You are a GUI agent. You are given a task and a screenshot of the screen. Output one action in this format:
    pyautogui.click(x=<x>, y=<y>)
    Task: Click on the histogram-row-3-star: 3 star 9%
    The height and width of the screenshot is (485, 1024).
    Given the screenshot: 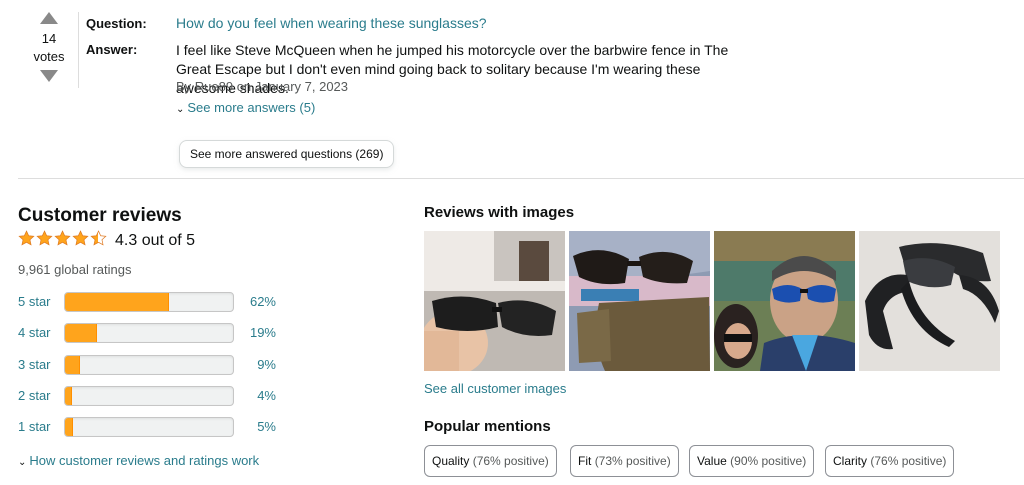 What is the action you would take?
    pyautogui.click(x=153, y=365)
    